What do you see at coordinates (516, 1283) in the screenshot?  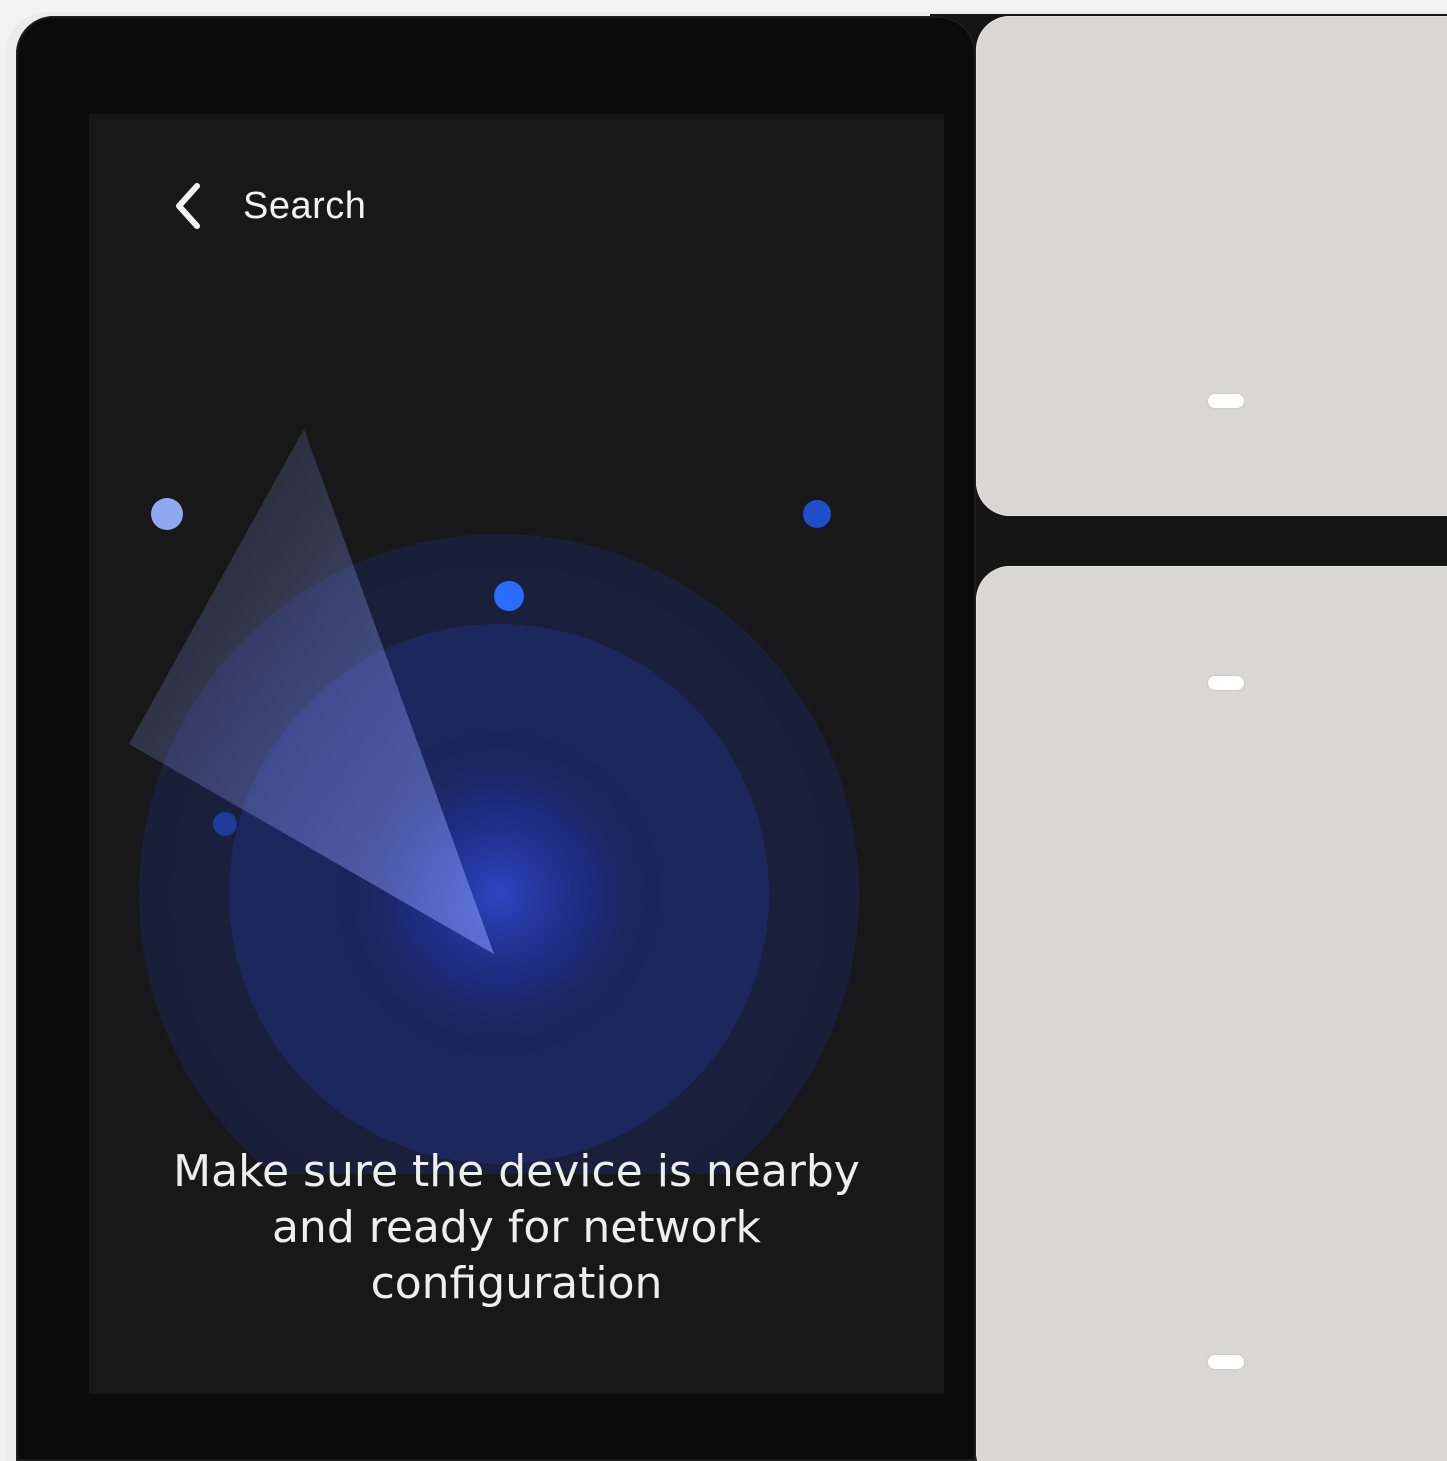 I see `instruction-line: configuration` at bounding box center [516, 1283].